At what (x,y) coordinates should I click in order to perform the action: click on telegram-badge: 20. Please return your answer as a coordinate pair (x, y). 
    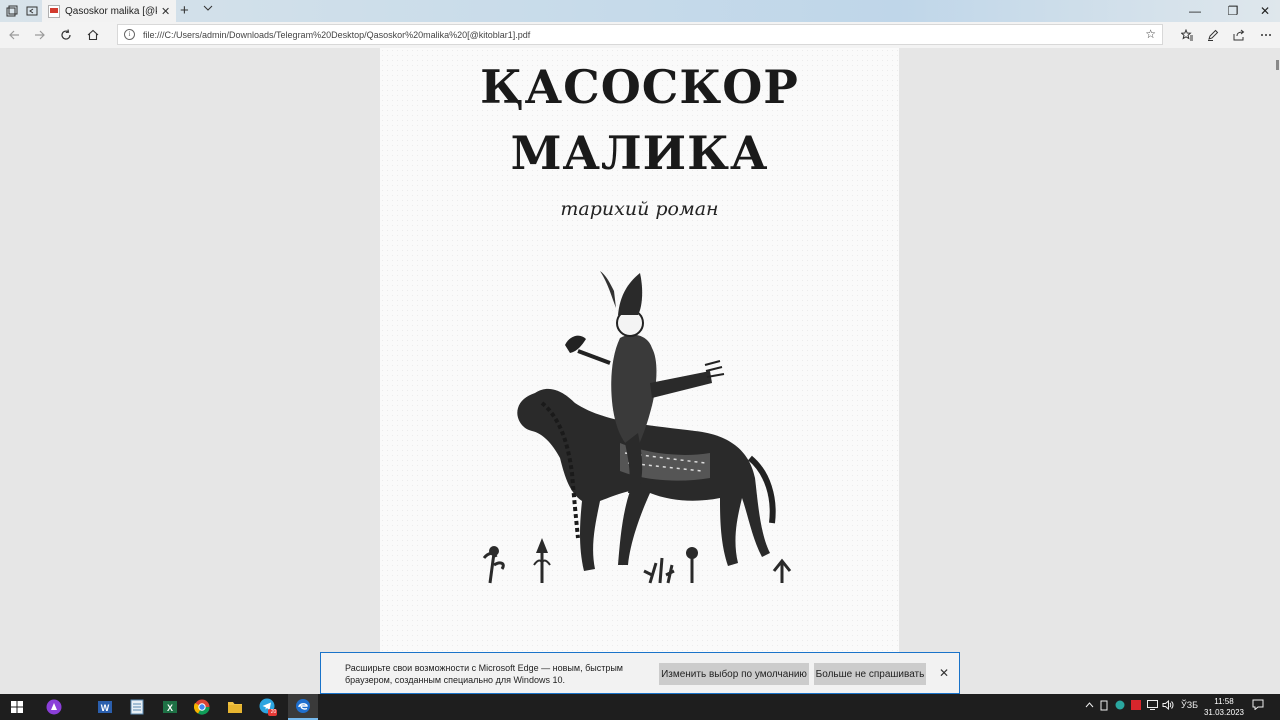
    Looking at the image, I should click on (273, 712).